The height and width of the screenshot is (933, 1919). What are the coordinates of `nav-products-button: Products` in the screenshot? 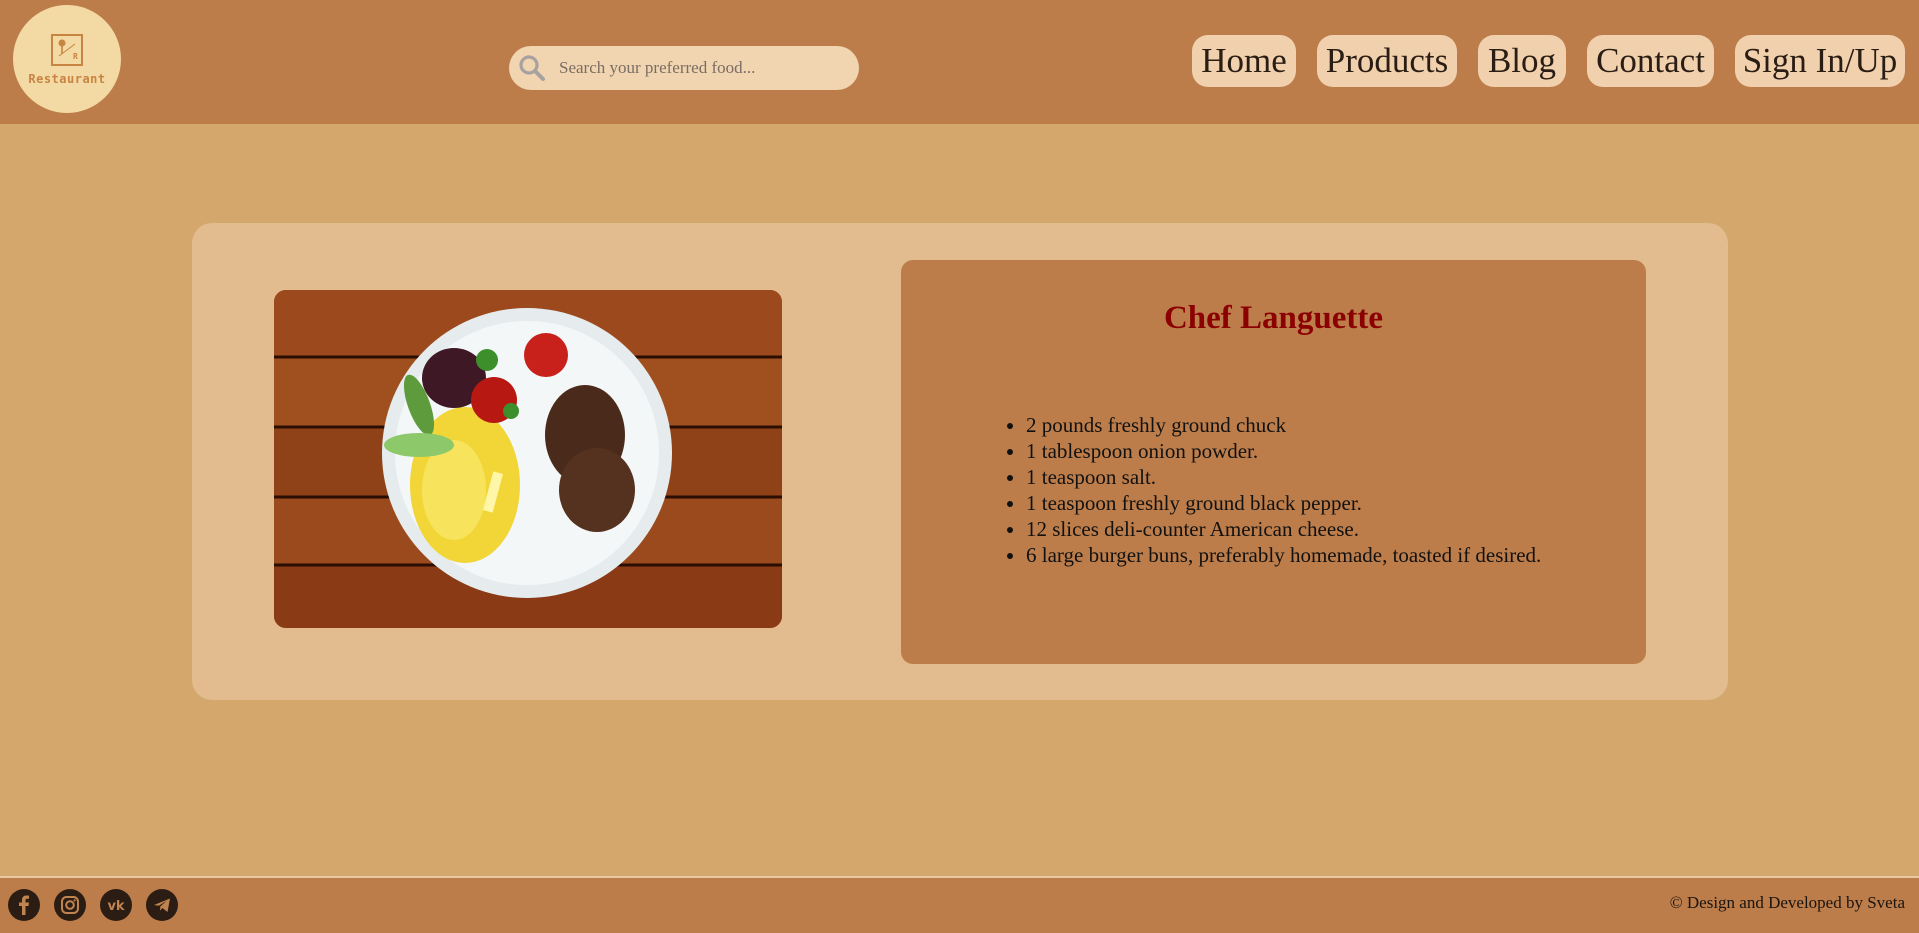 It's located at (1387, 61).